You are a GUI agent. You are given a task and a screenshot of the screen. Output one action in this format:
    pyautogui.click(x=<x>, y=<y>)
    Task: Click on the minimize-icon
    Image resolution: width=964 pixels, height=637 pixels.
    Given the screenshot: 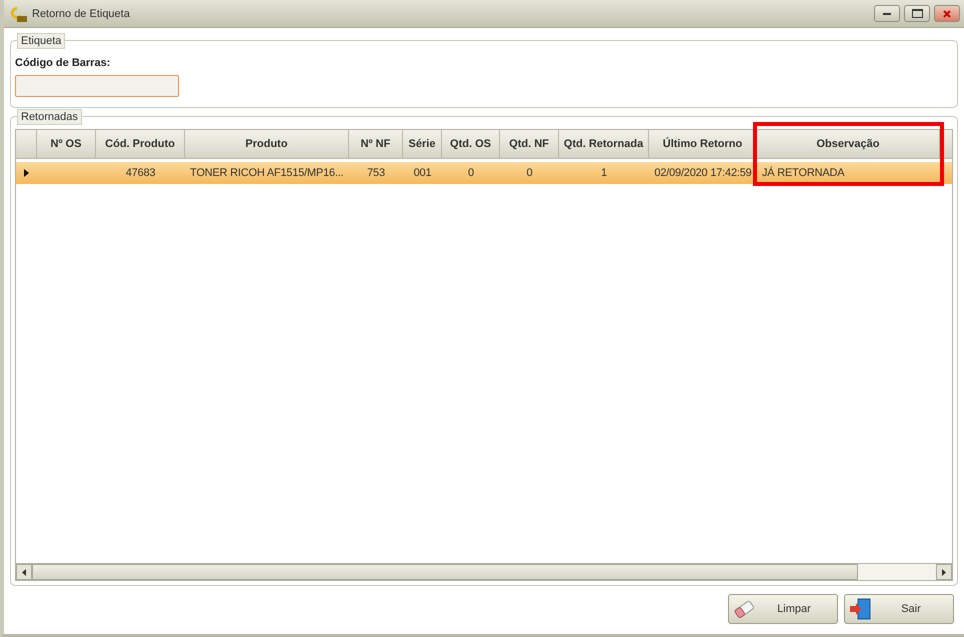 What is the action you would take?
    pyautogui.click(x=887, y=13)
    